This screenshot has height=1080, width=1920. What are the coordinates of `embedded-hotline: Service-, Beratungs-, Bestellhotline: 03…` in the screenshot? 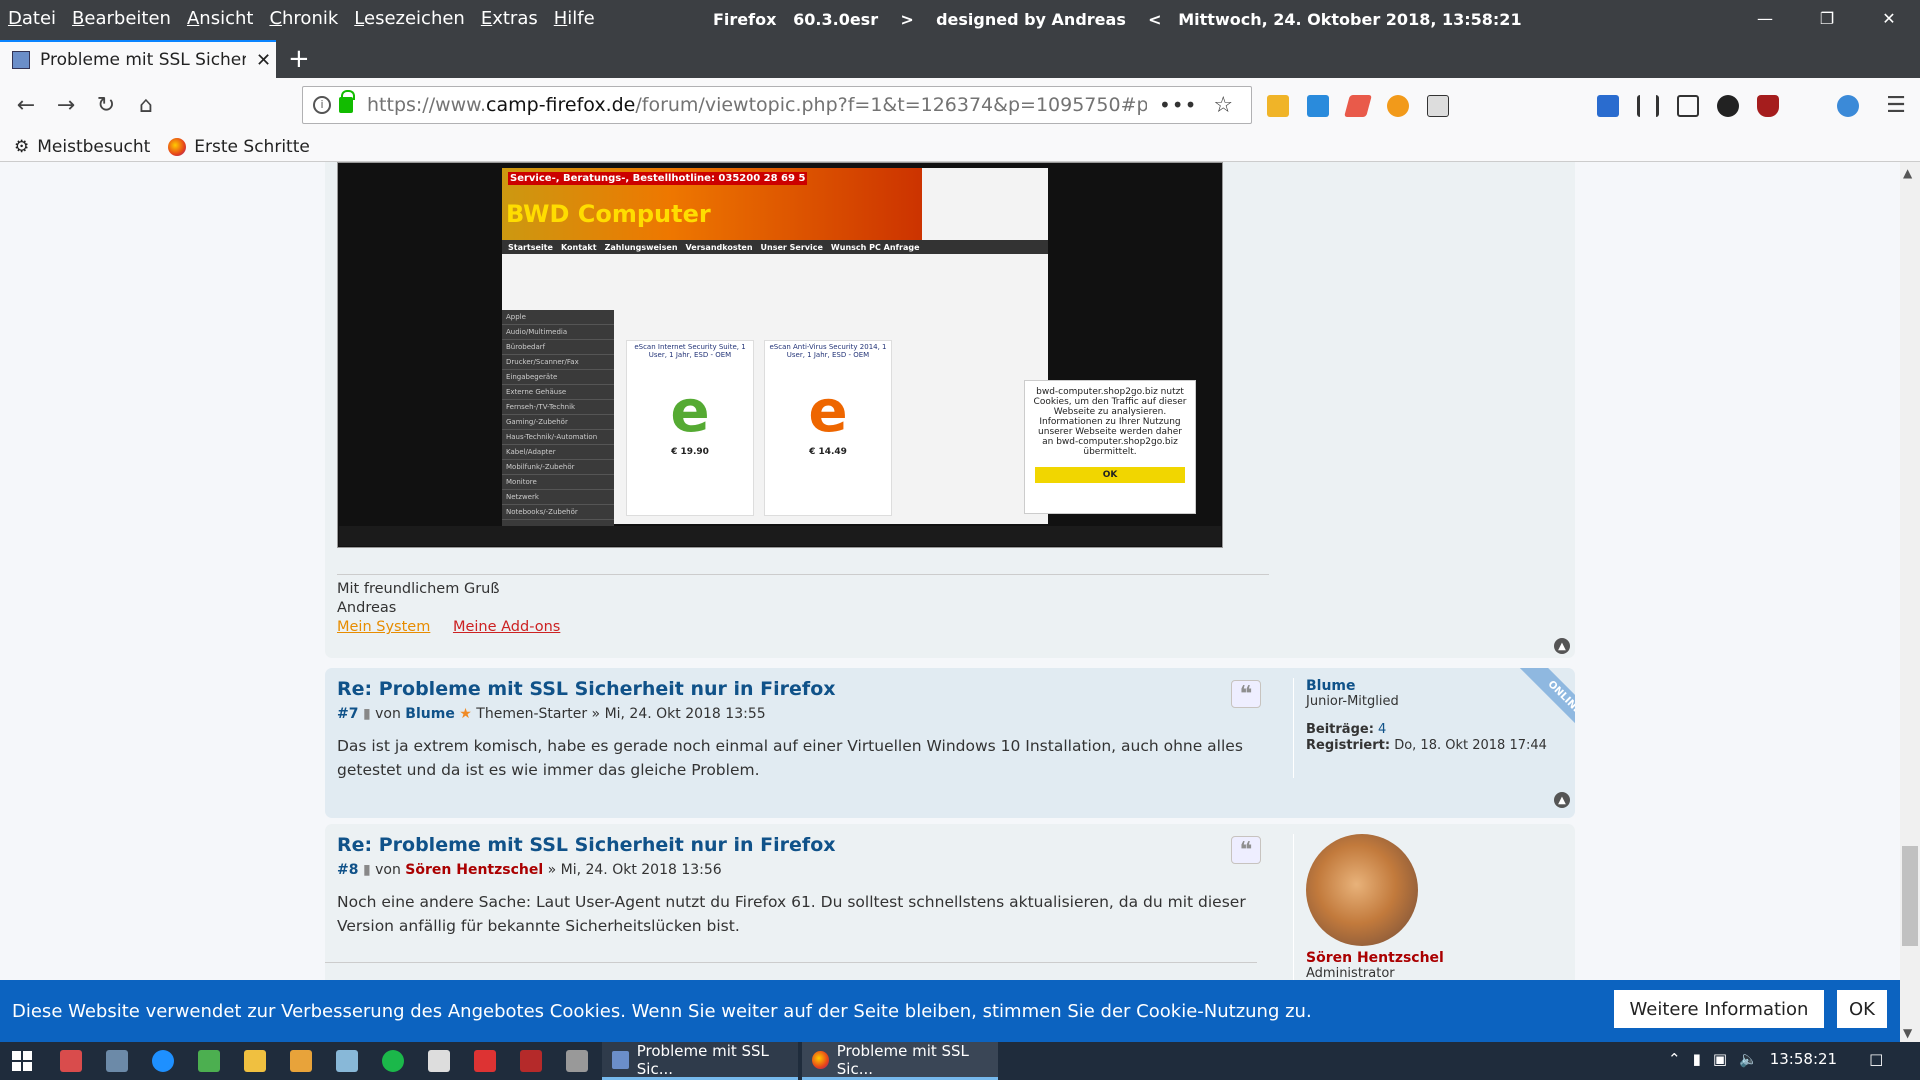 It's located at (658, 178).